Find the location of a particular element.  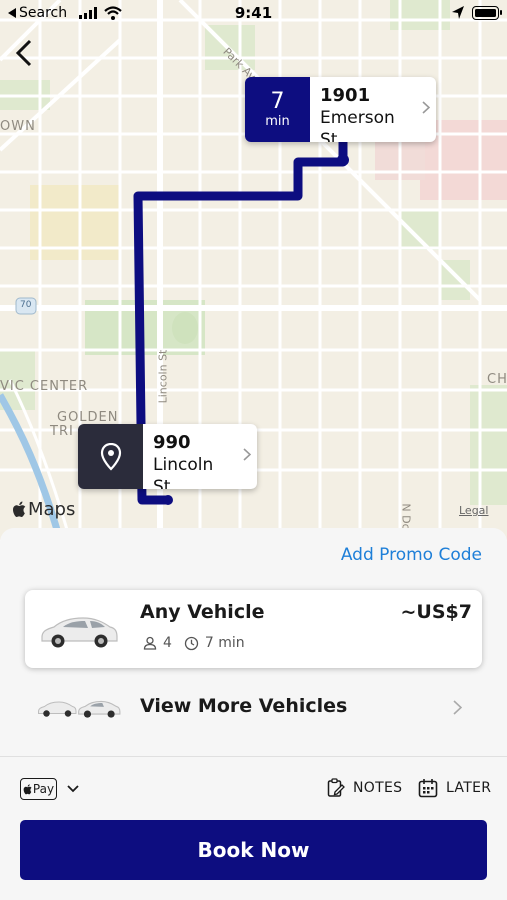

map-label-golden: GOLDEN is located at coordinates (88, 417).